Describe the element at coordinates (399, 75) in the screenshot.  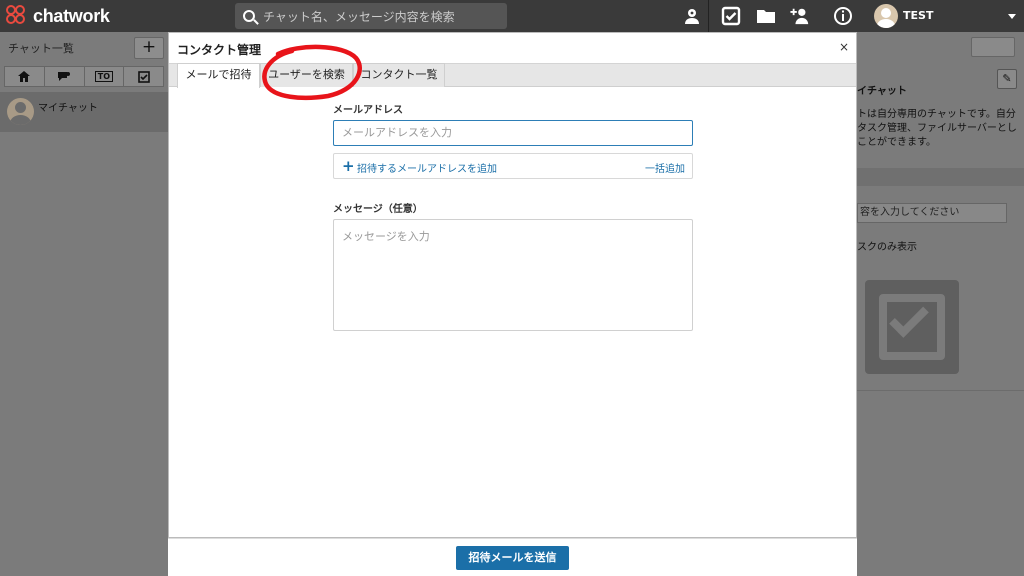
I see `tab-contact-list: コンタクト一覧` at that location.